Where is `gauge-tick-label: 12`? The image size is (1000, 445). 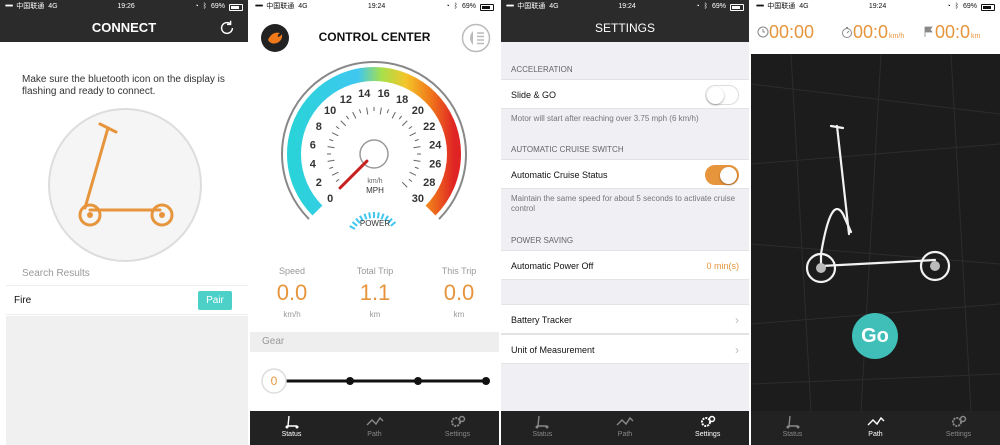 gauge-tick-label: 12 is located at coordinates (346, 100).